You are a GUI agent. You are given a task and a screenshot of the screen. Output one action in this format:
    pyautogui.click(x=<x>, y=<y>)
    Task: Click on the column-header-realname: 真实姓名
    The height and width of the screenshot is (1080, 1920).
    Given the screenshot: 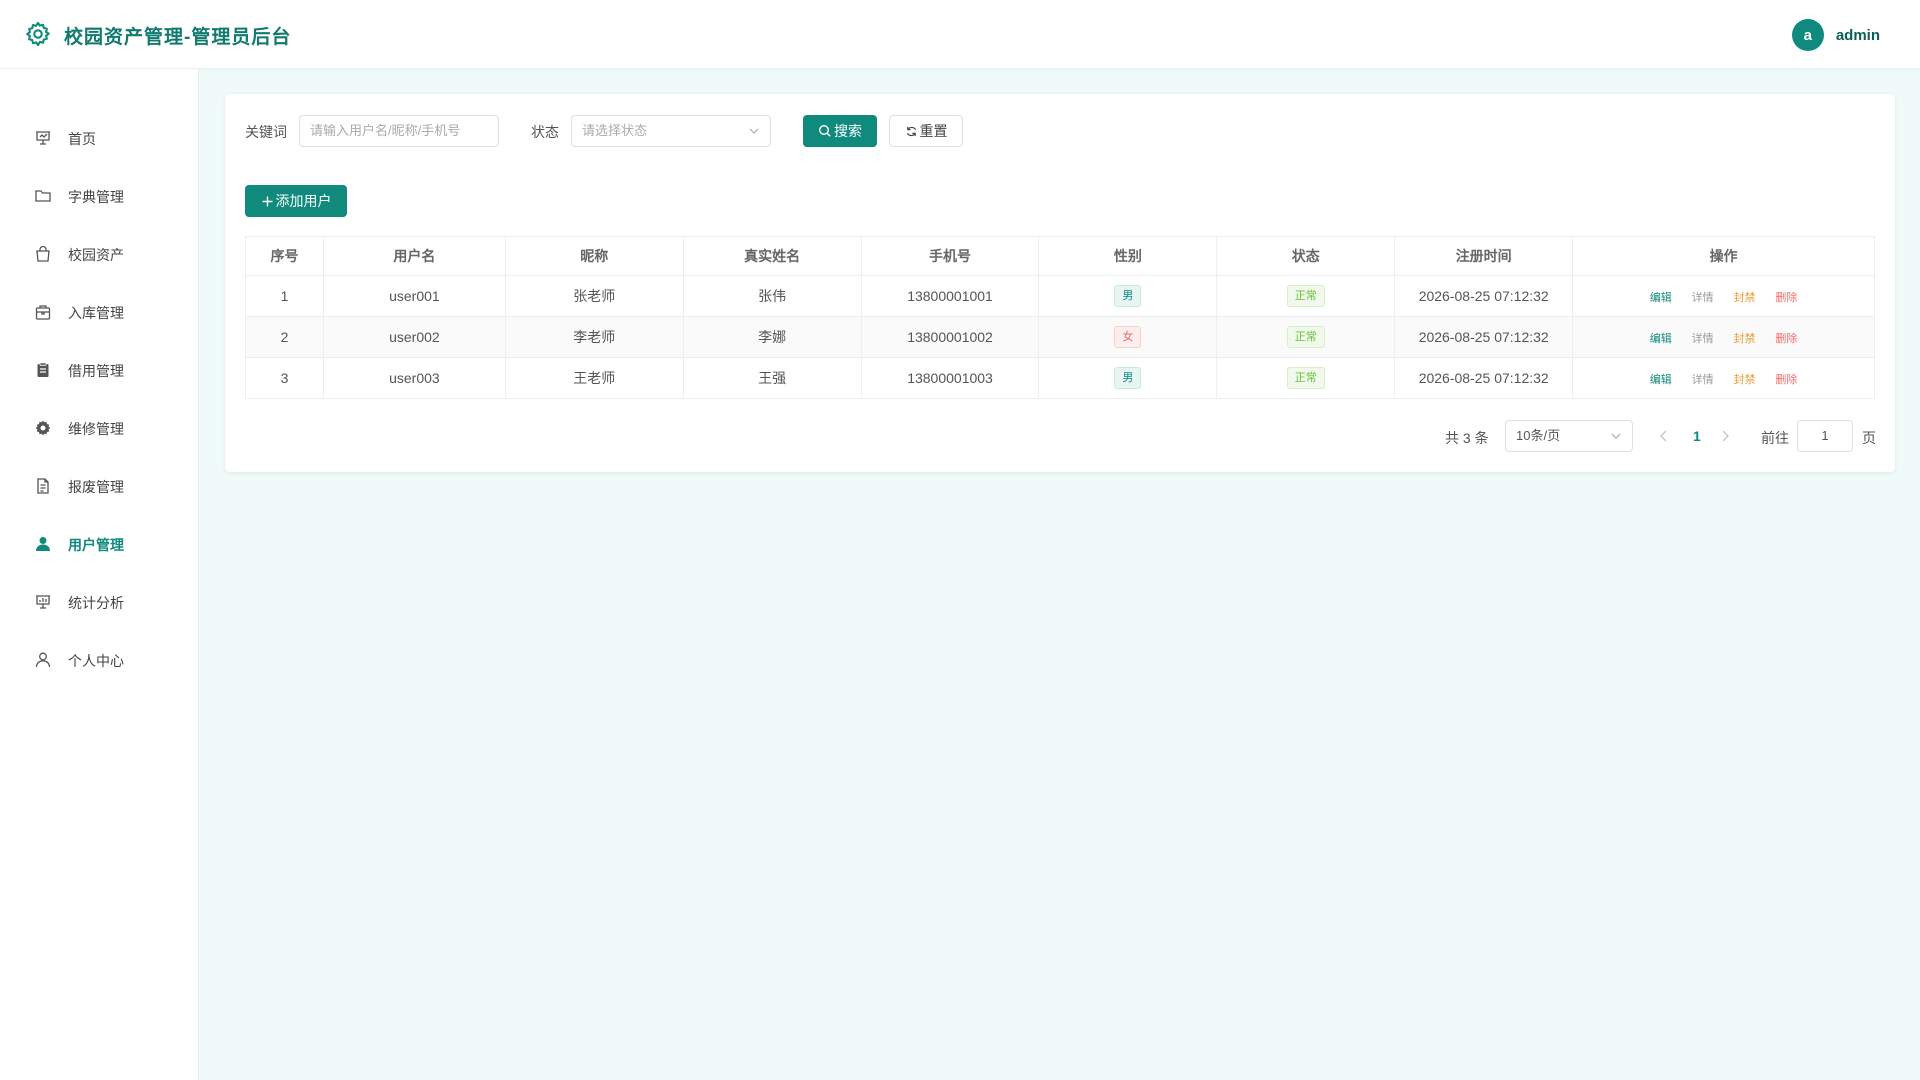 What is the action you would take?
    pyautogui.click(x=772, y=256)
    